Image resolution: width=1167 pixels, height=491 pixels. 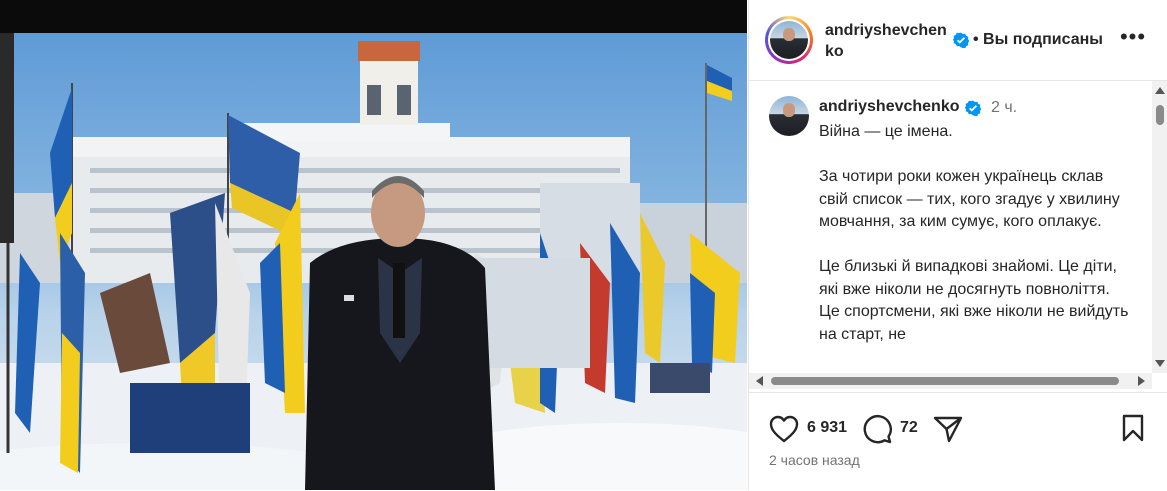 I want to click on username-line-2: ko, so click(x=834, y=51).